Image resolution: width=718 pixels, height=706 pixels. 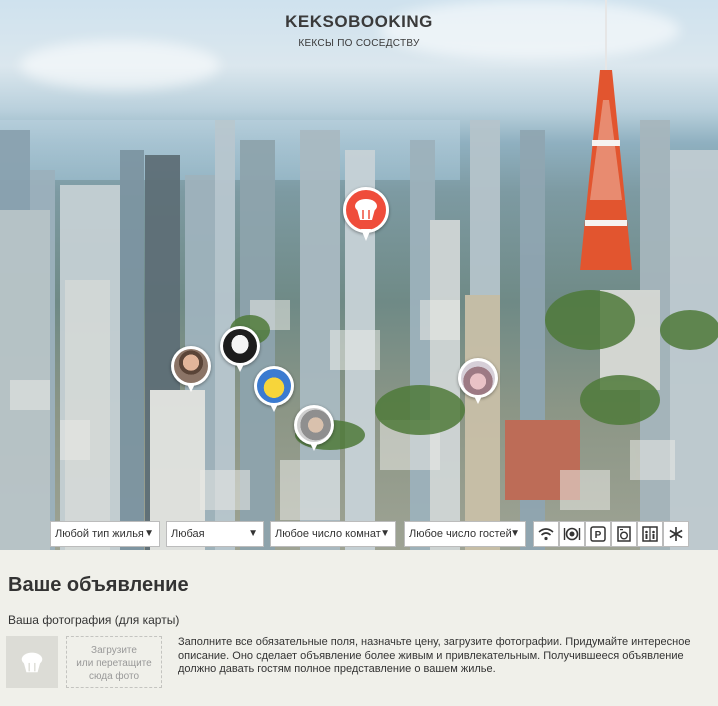 What do you see at coordinates (188, 534) in the screenshot?
I see `price-value: Любая` at bounding box center [188, 534].